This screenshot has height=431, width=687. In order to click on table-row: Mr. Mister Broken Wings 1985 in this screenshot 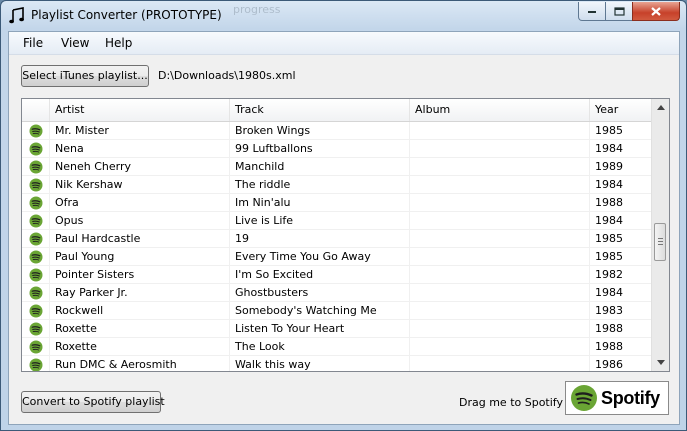, I will do `click(337, 131)`.